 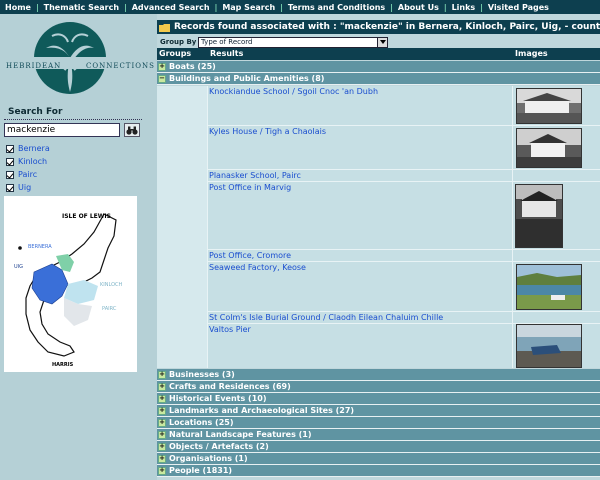 I want to click on table-row: Post Office, Cromore, so click(x=404, y=256).